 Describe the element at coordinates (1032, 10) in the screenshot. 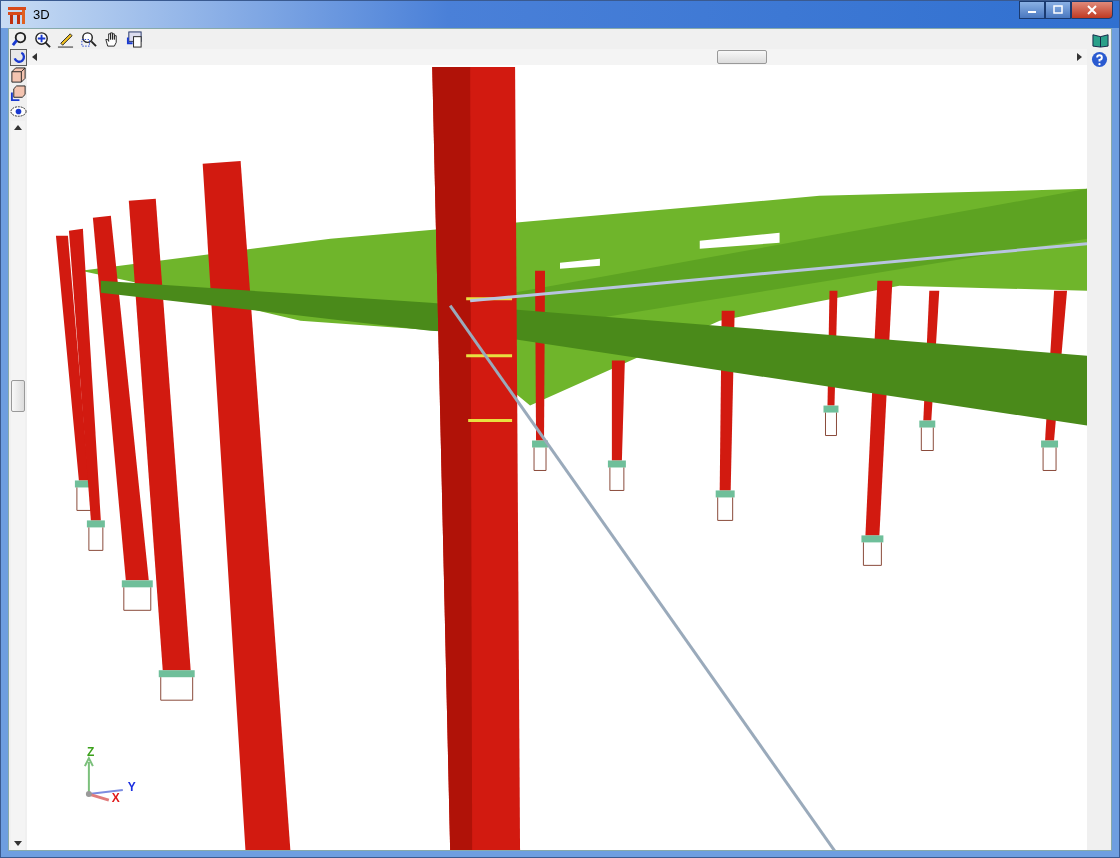

I see `minimize-button` at that location.